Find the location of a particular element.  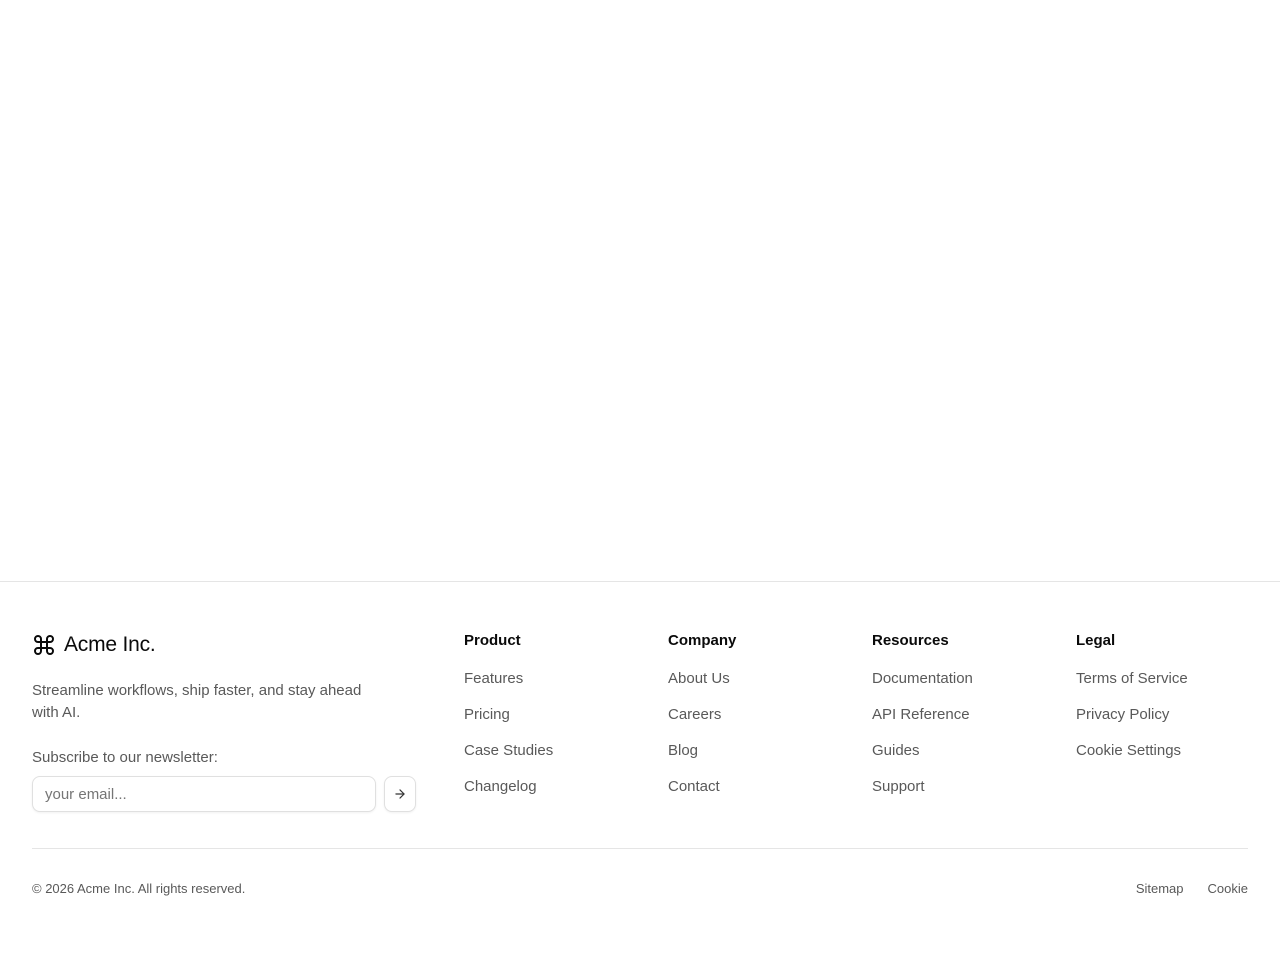

footer-link-cookie-settings: Cookie Settings is located at coordinates (1128, 751).